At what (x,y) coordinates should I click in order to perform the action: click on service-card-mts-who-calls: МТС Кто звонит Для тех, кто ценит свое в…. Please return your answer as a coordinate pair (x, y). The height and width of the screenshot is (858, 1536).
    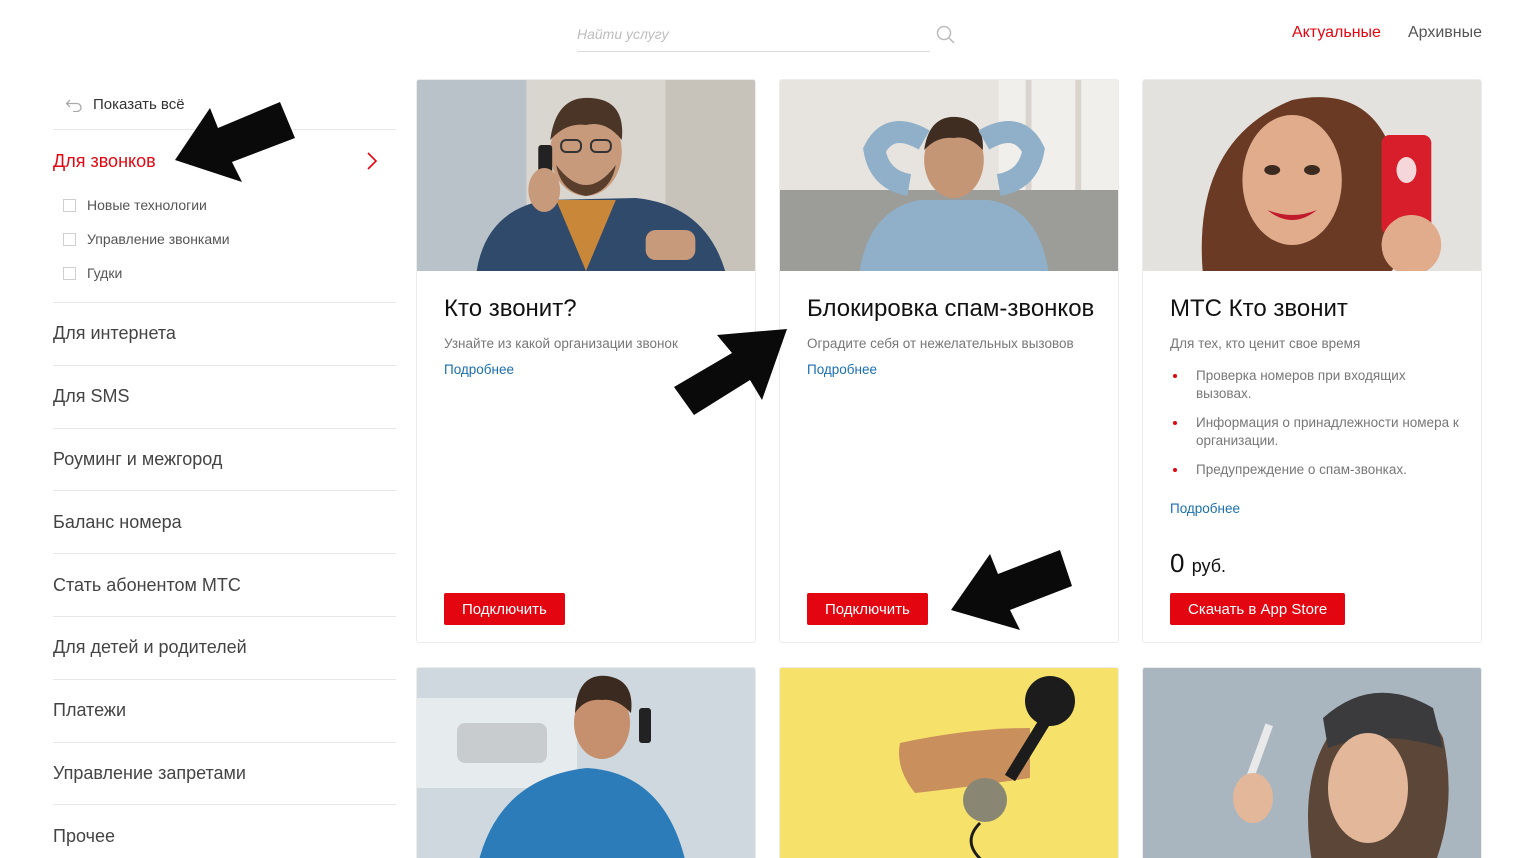
    Looking at the image, I should click on (1312, 361).